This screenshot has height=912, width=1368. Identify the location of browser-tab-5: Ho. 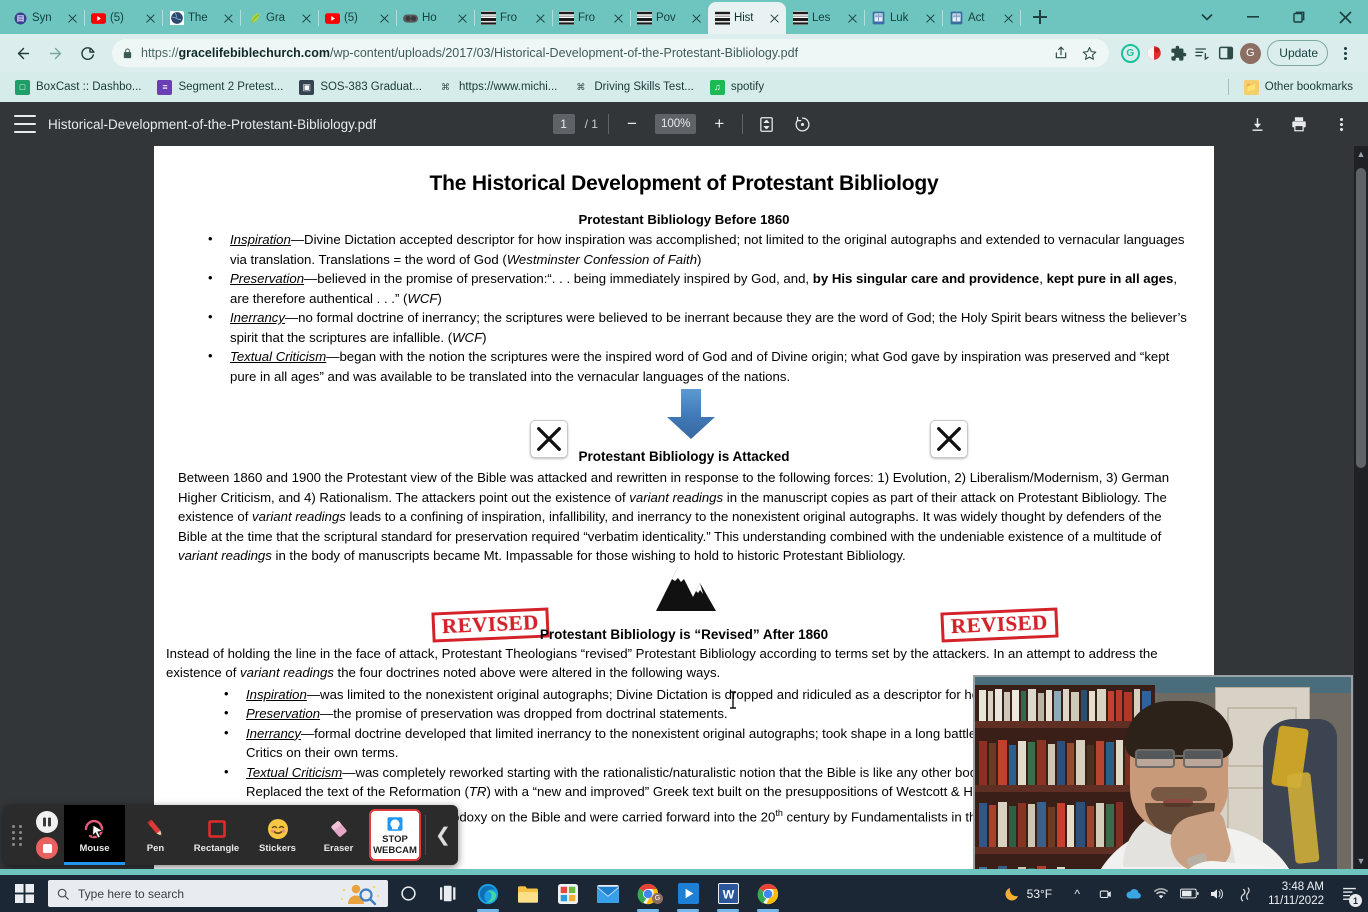
(435, 18).